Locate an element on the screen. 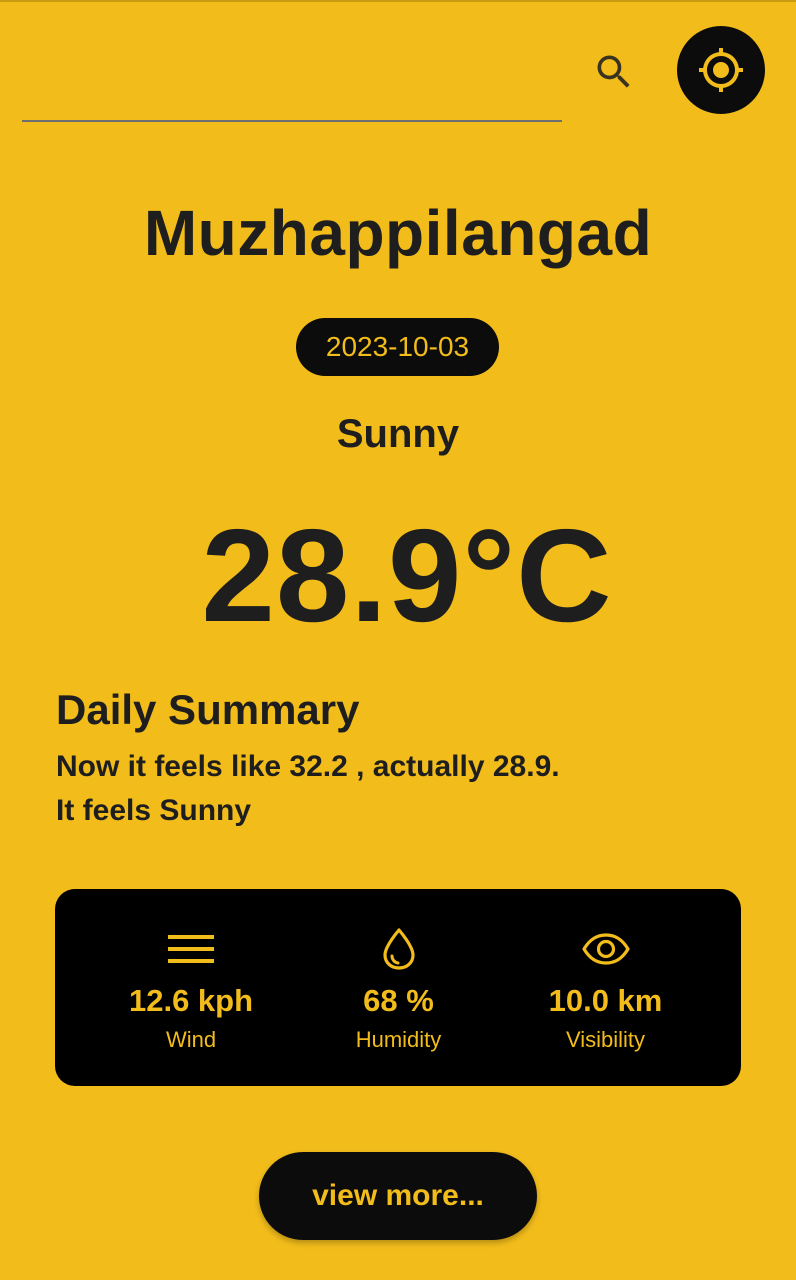 The image size is (796, 1280). wind-stat: 12.6 kph Wind is located at coordinates (191, 987).